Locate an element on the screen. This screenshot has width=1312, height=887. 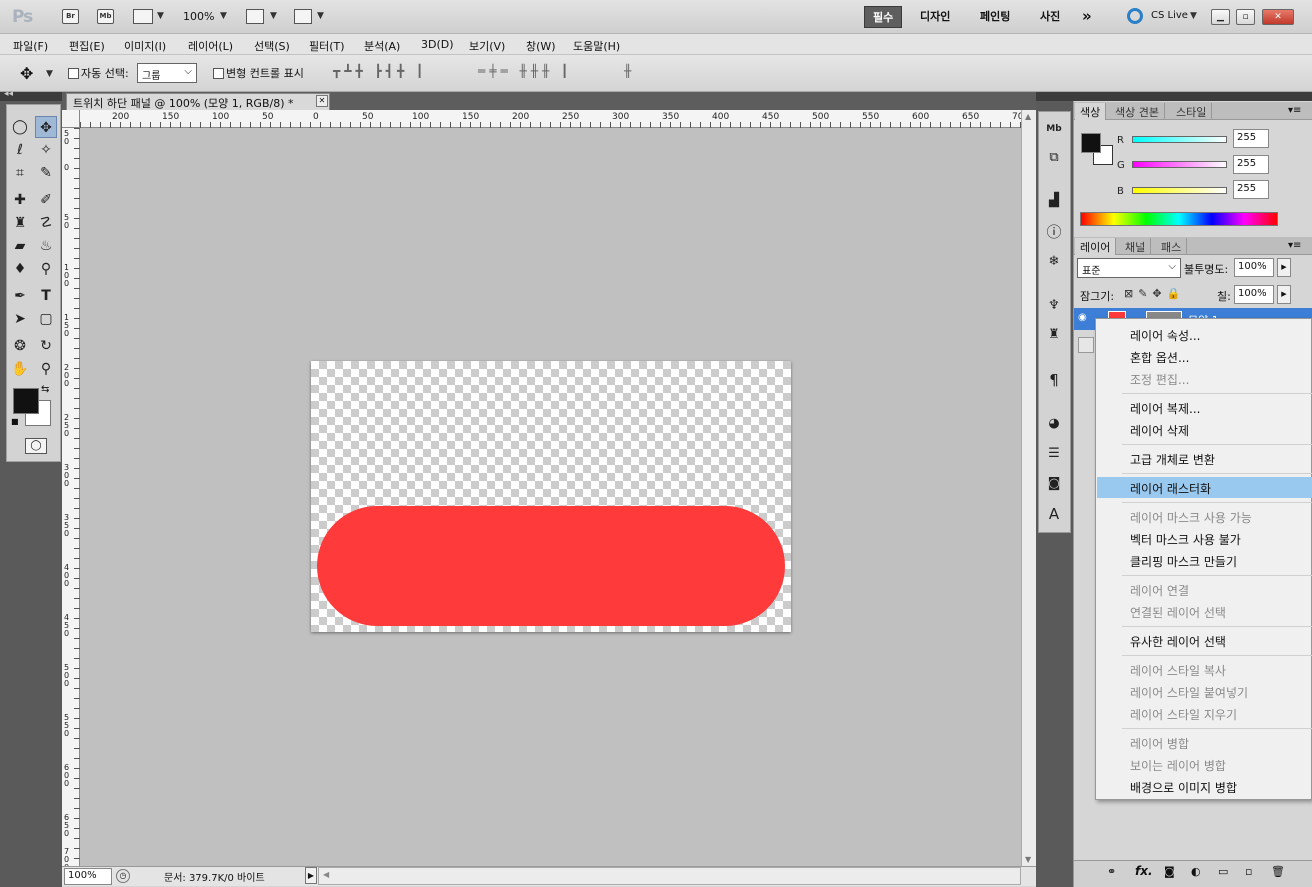
status-menu-arrow-icon: ▶ is located at coordinates (311, 875).